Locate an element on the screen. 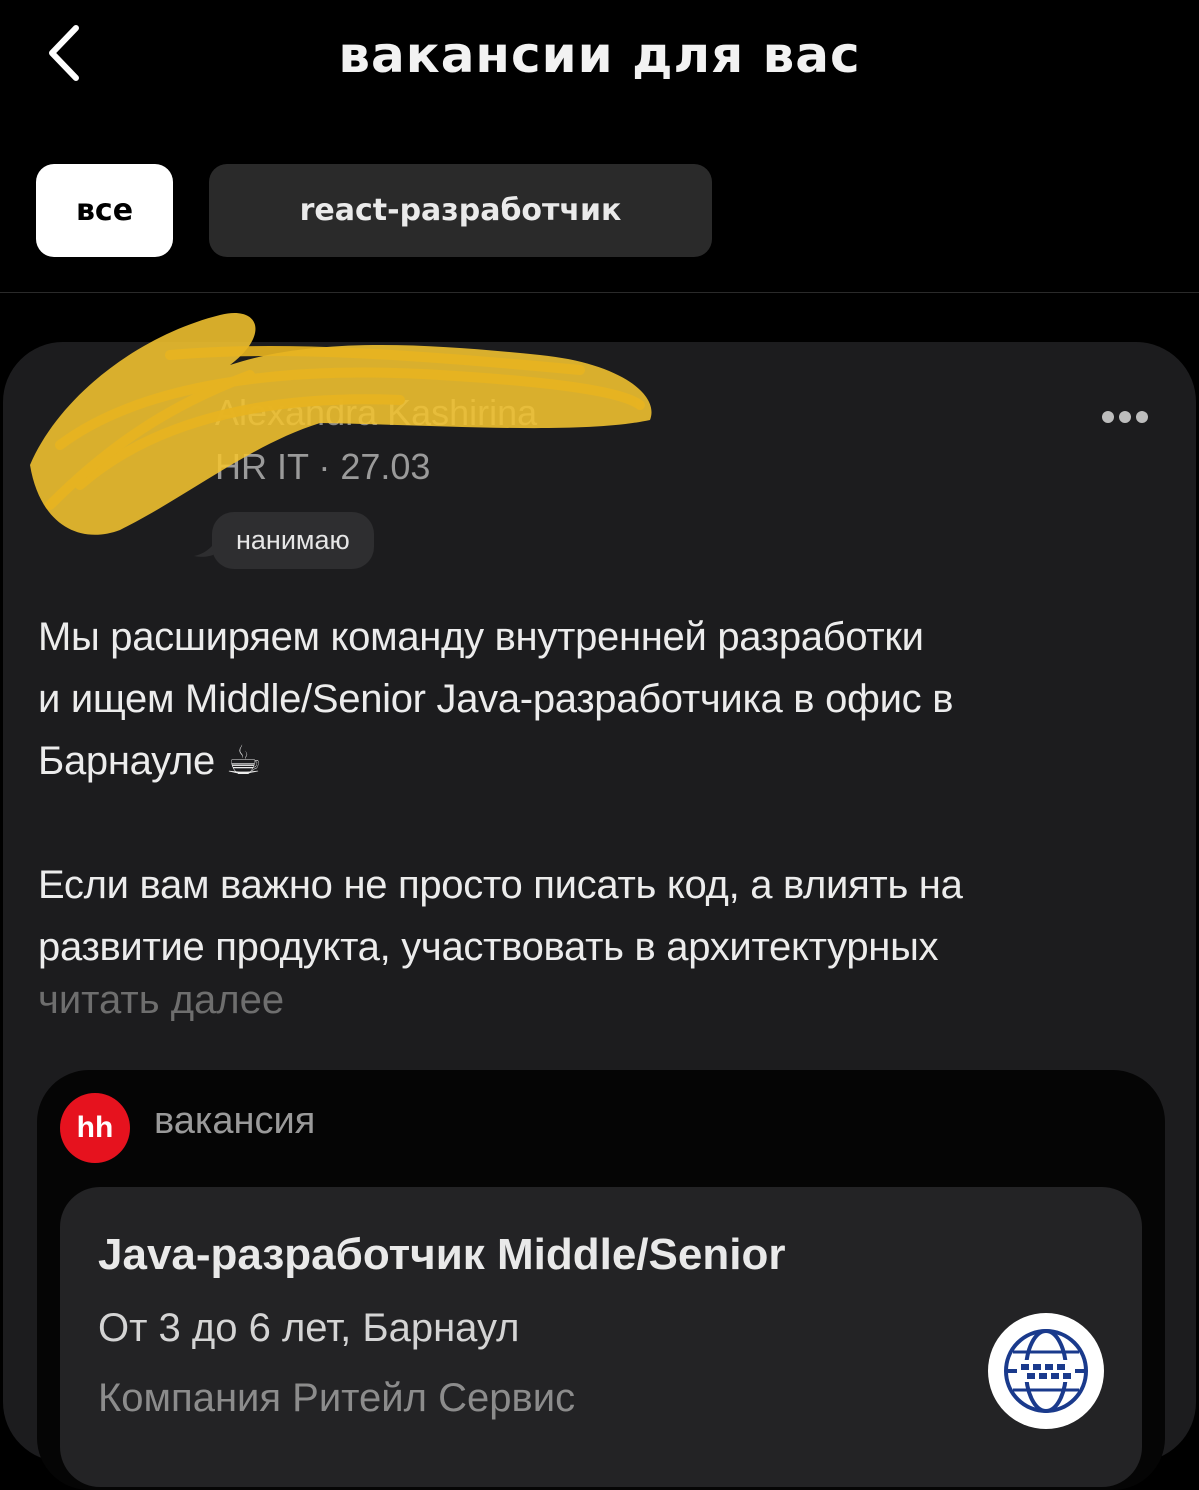 Image resolution: width=1199 pixels, height=1490 pixels. header-bar: вакансии для вас is located at coordinates (599, 55).